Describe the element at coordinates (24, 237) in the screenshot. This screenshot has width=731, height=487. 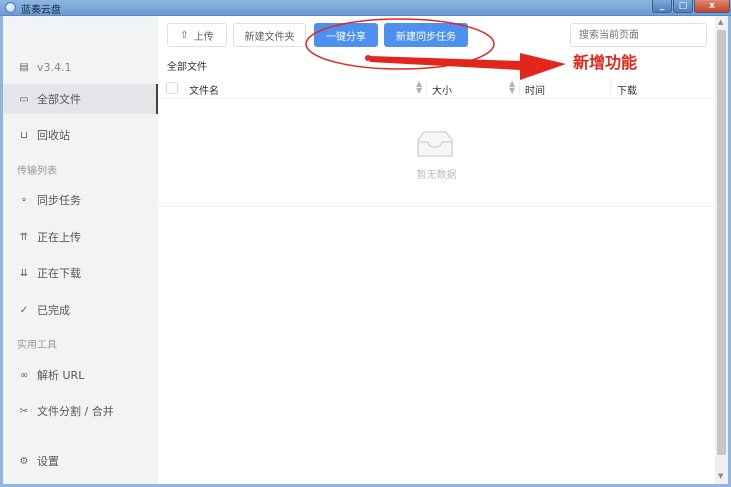
I see `upload-cloud-icon: ⇈` at that location.